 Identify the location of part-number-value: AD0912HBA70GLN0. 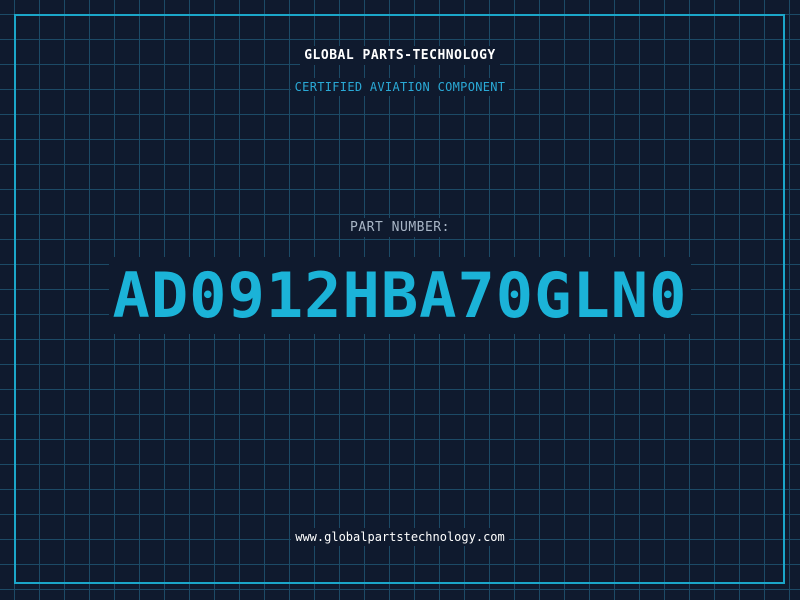
(400, 295).